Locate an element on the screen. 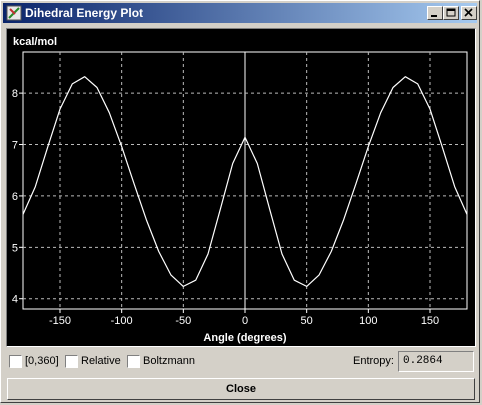  relative-checkbox is located at coordinates (71, 361).